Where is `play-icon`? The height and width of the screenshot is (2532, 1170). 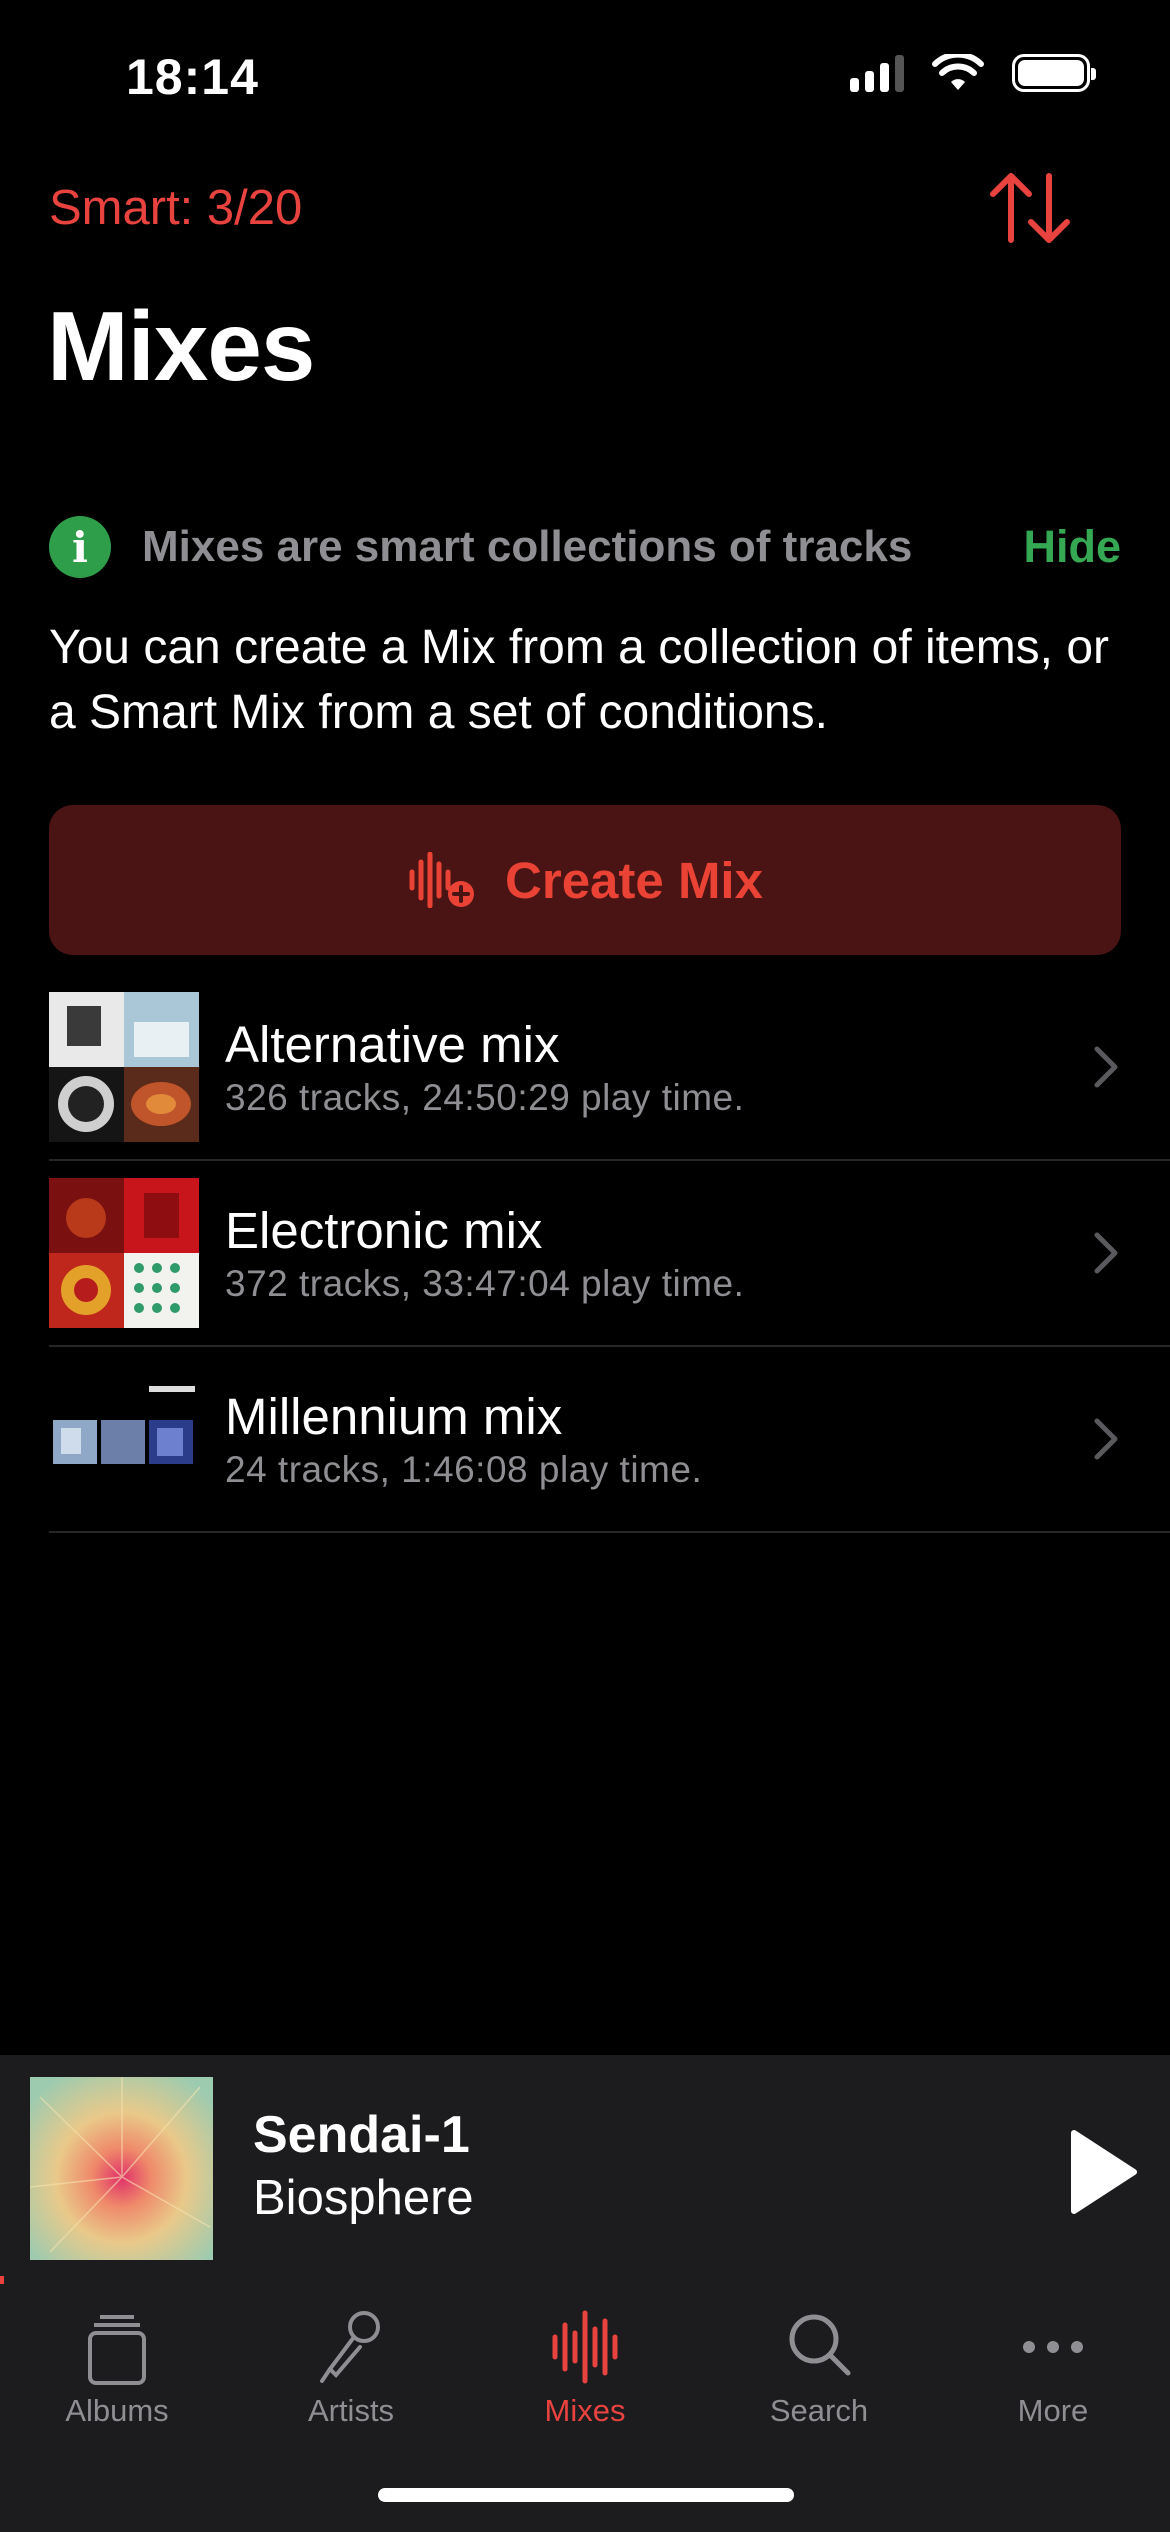
play-icon is located at coordinates (1104, 2172).